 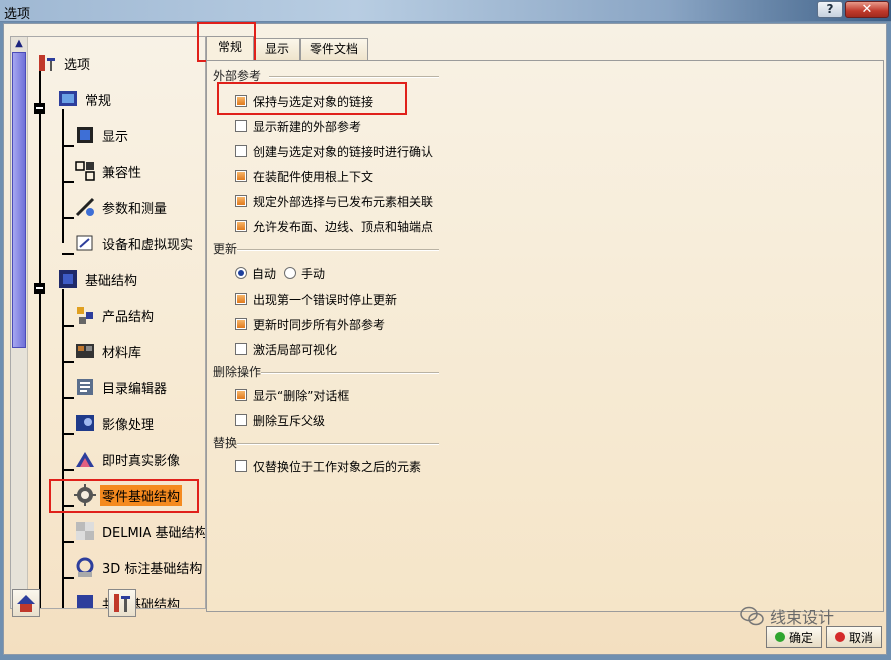 What do you see at coordinates (334, 49) in the screenshot?
I see `tab-part-document: 零件文档` at bounding box center [334, 49].